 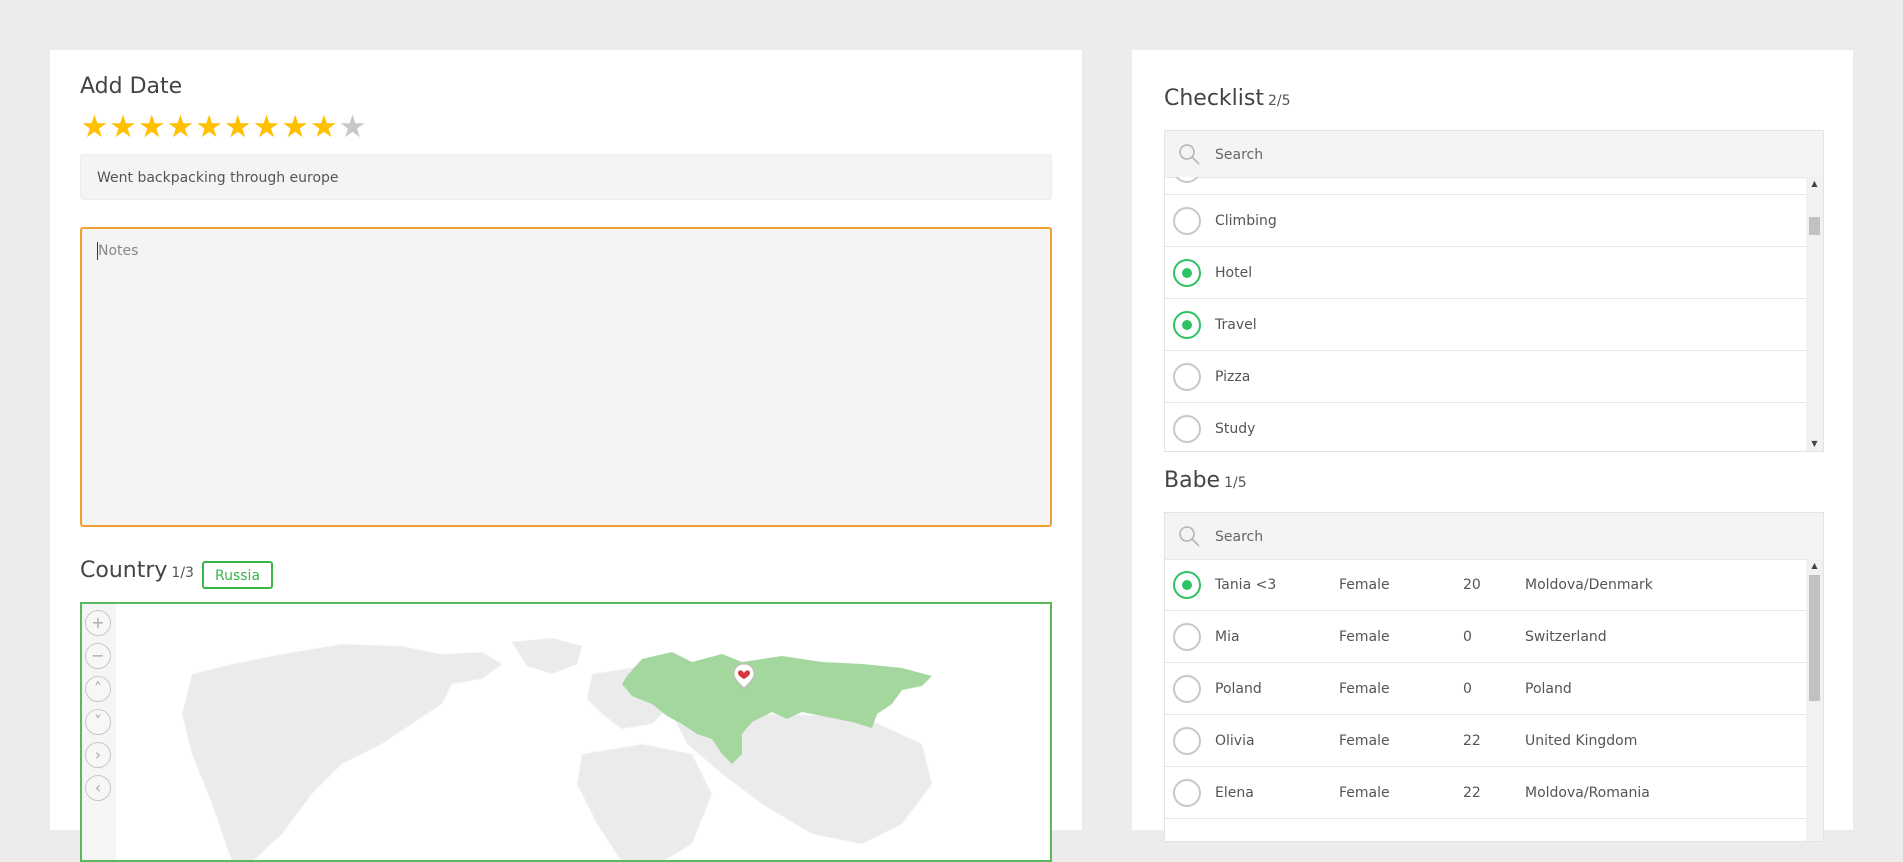 I want to click on date-title-field: Went backpacking through europe, so click(x=566, y=177).